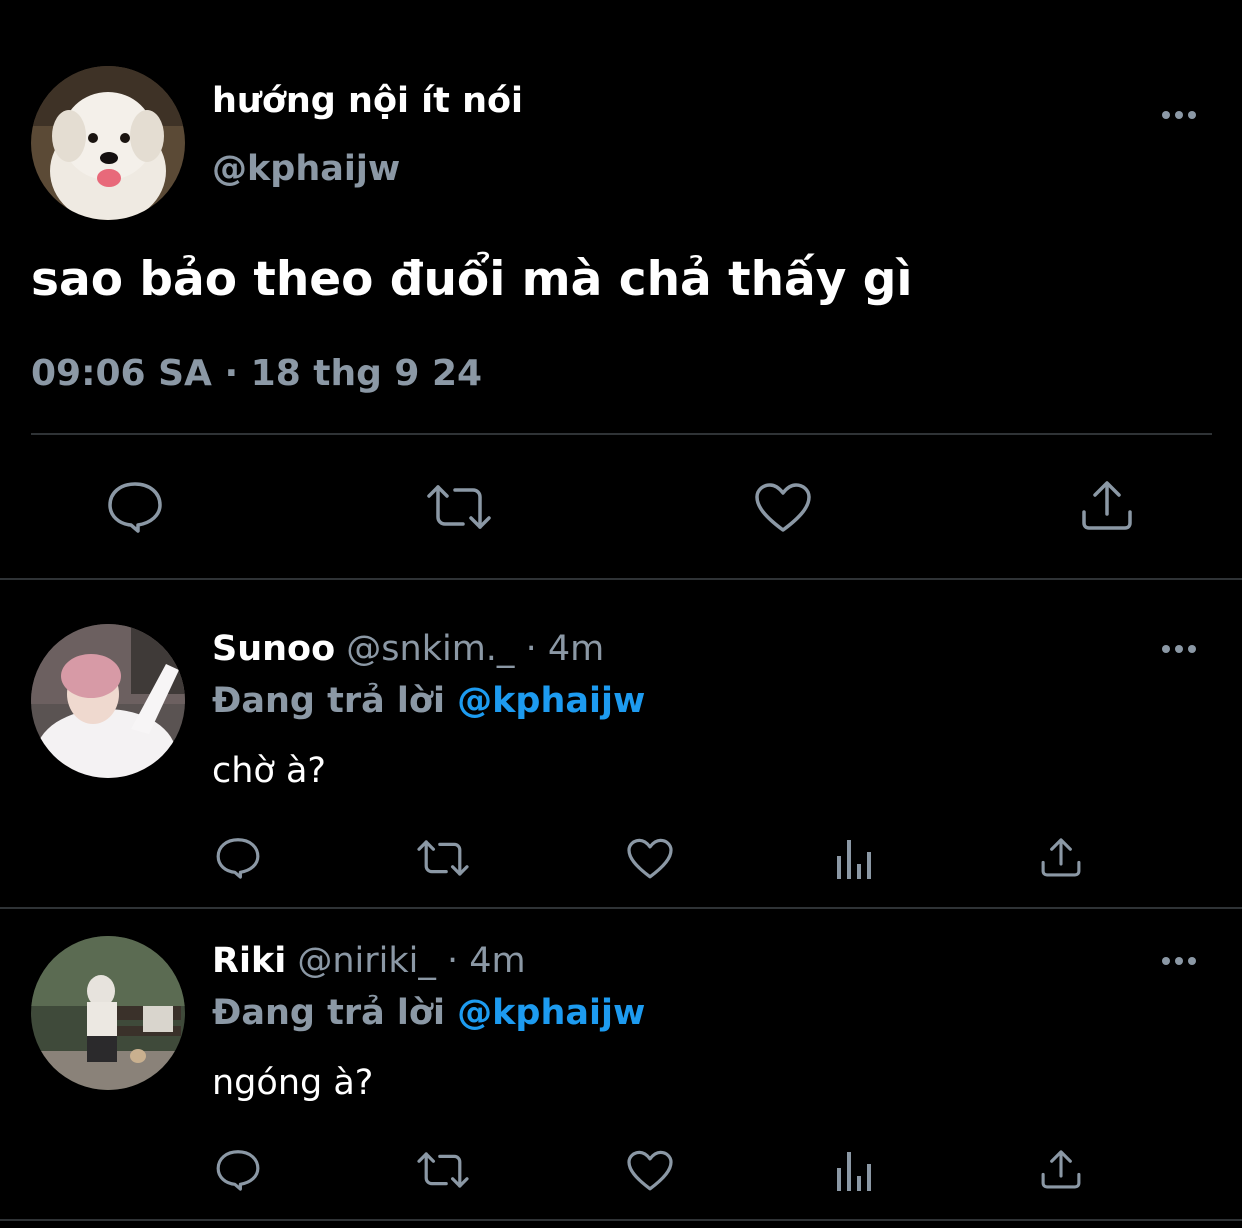 The image size is (1242, 1228). Describe the element at coordinates (293, 1083) in the screenshot. I see `reply-text: ngóng à?` at that location.